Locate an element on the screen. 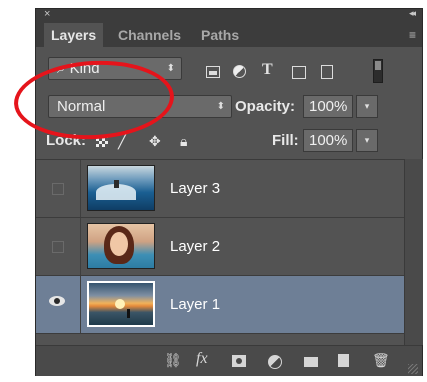  opacity-dropdown-button: ▾ is located at coordinates (367, 106).